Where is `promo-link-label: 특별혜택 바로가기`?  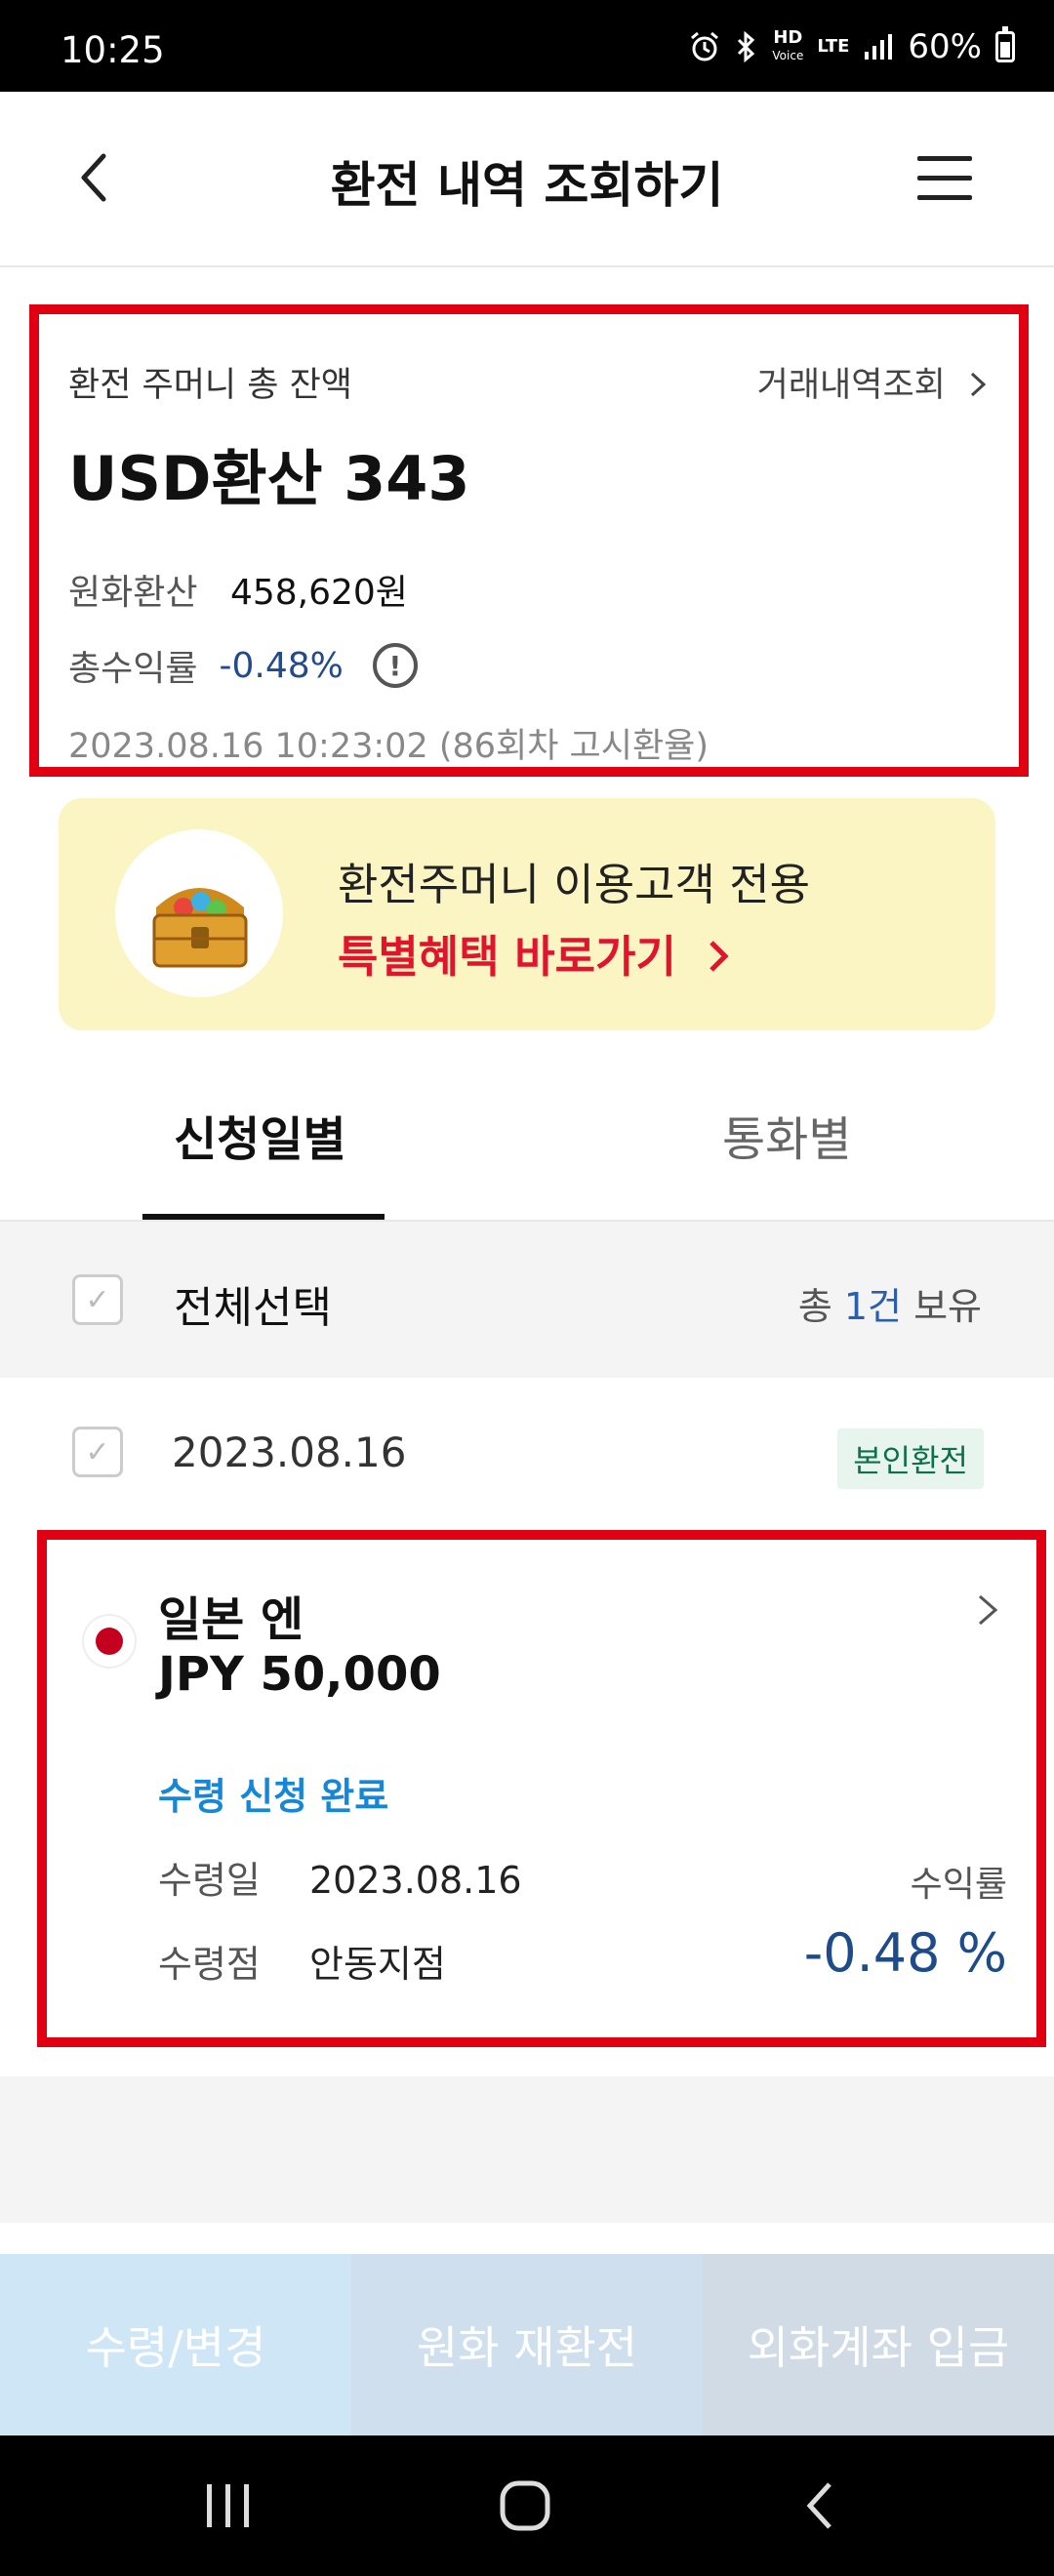 promo-link-label: 특별혜택 바로가기 is located at coordinates (507, 957).